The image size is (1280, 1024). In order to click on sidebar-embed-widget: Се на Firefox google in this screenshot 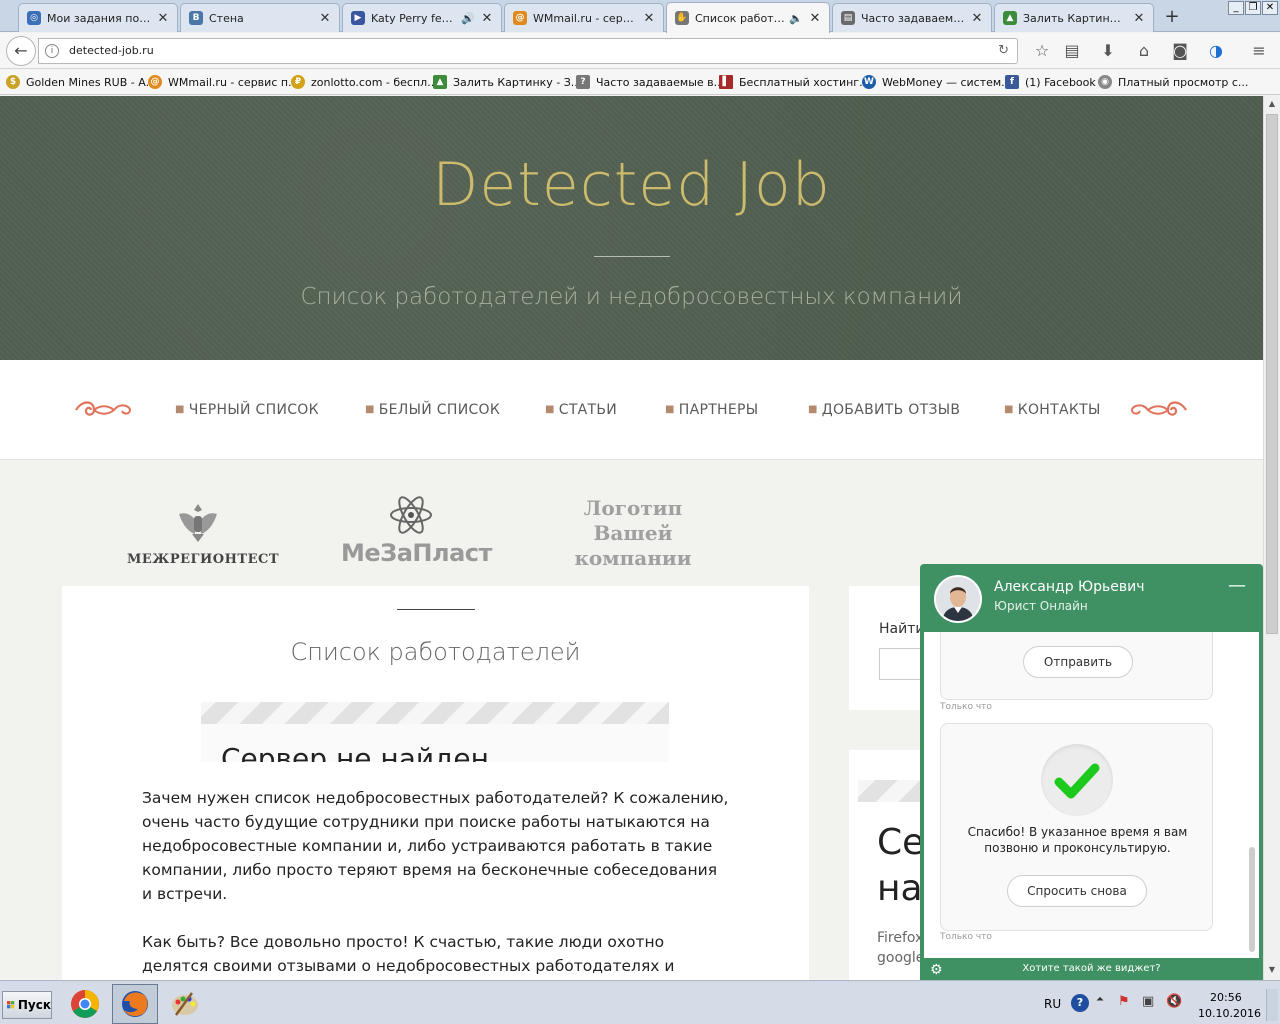, I will do `click(887, 865)`.